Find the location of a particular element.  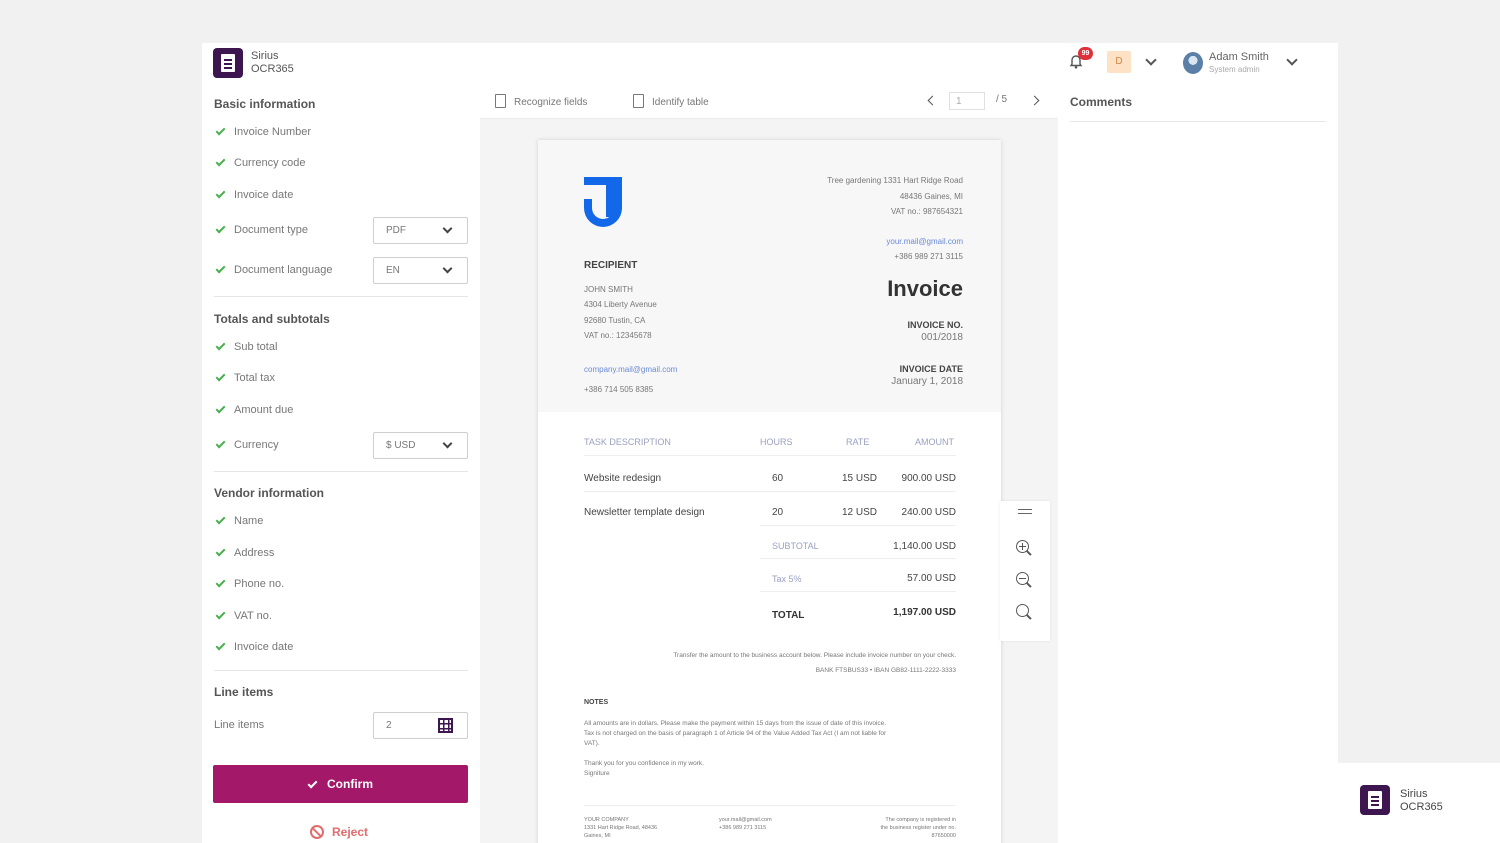

document-type-select: PDF is located at coordinates (420, 230).